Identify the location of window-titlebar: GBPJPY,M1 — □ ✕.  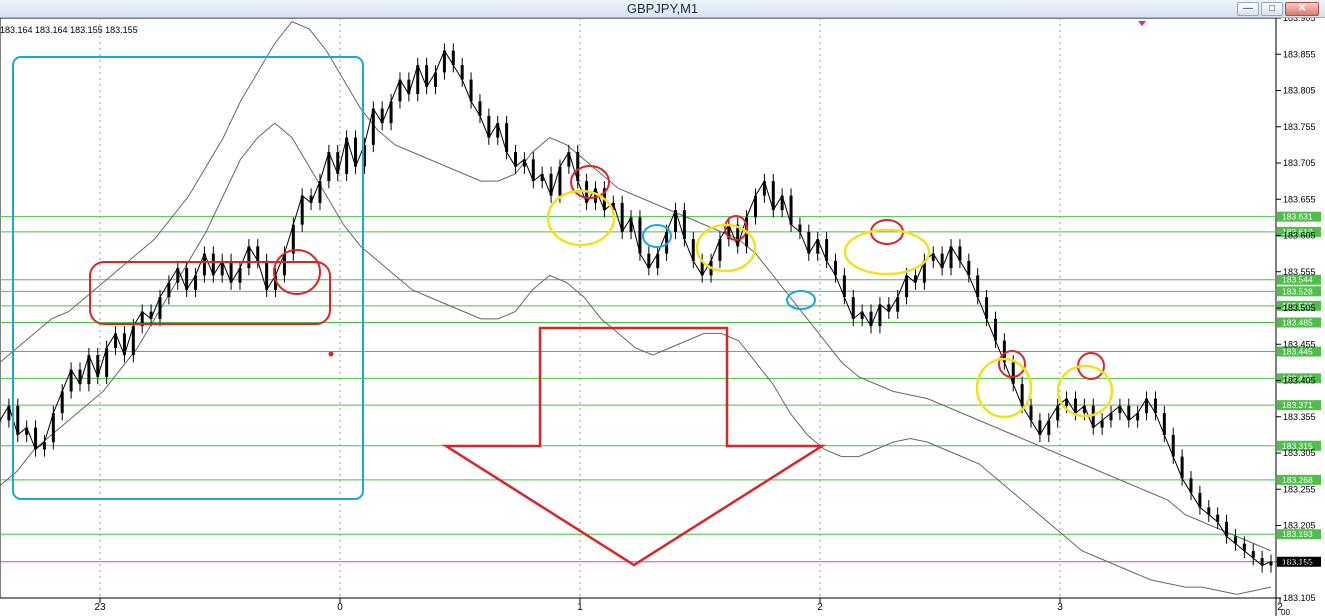
(662, 9).